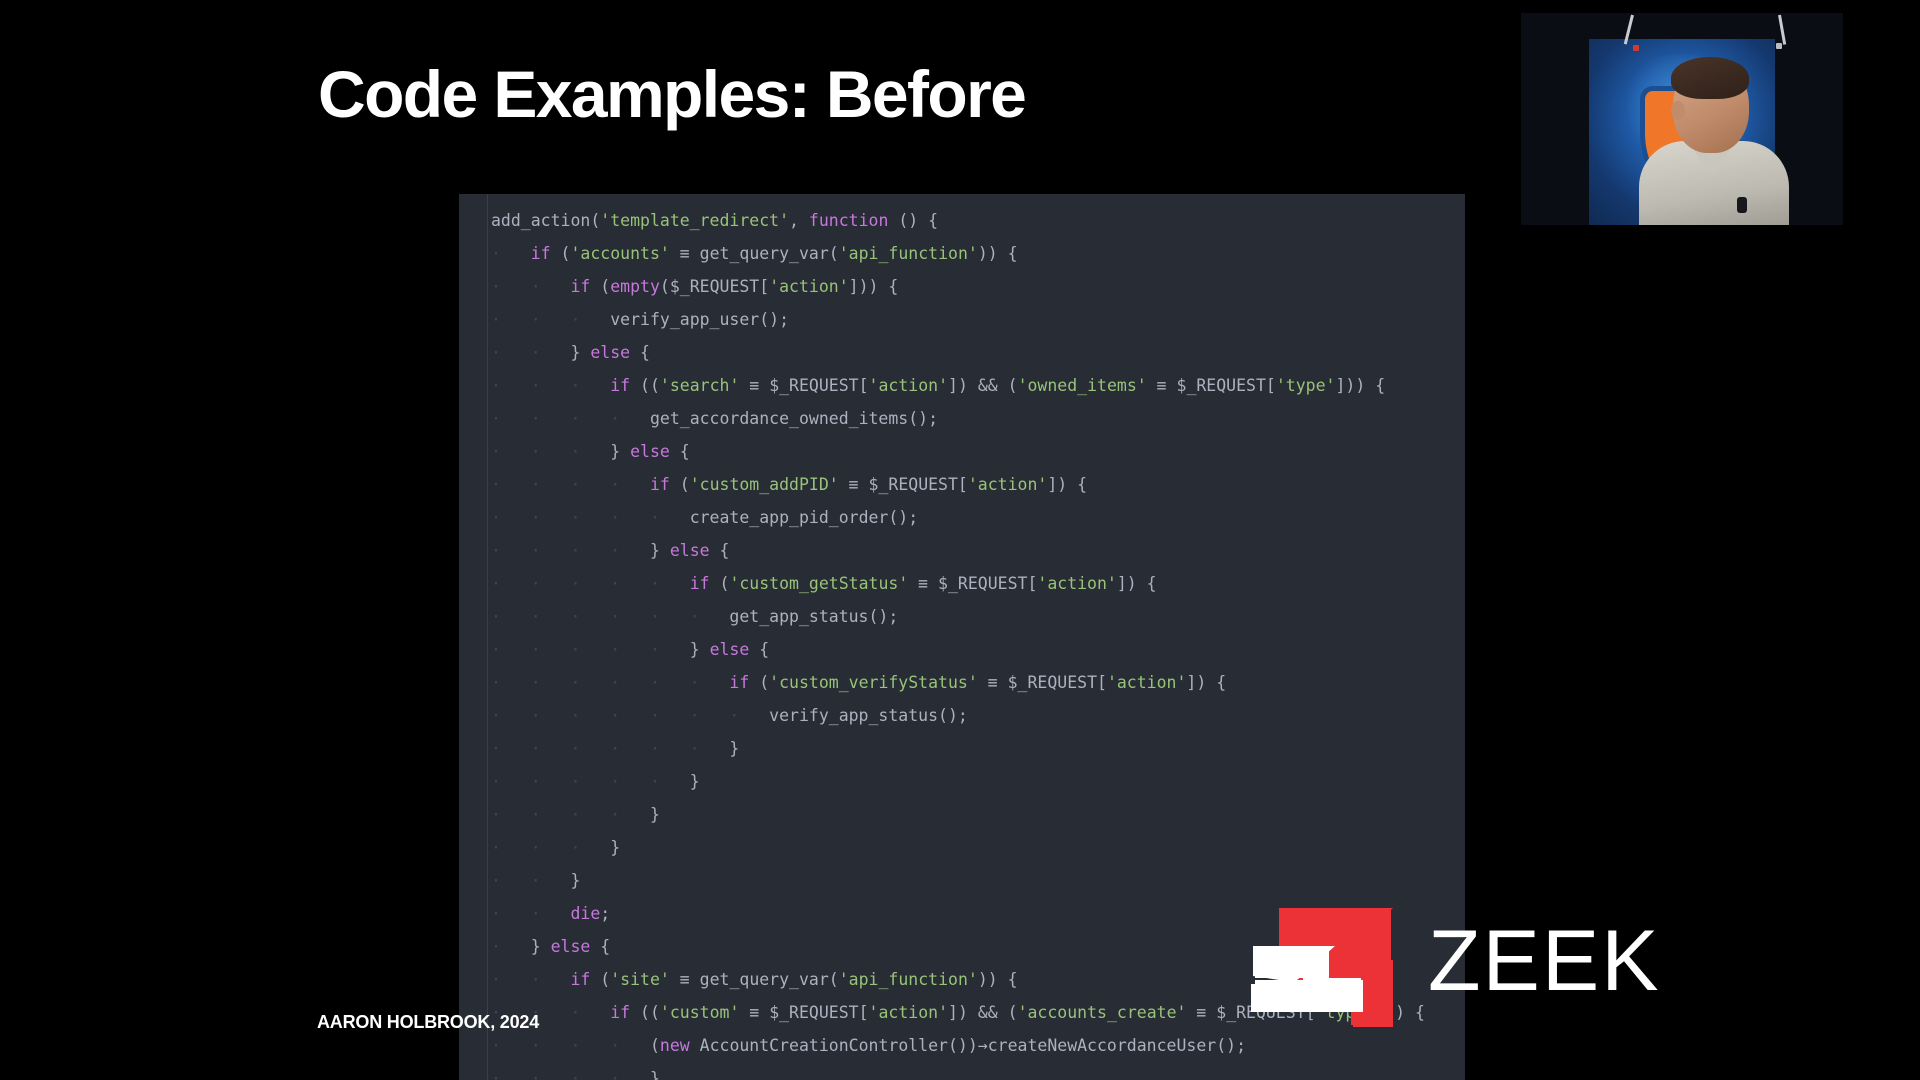 The height and width of the screenshot is (1080, 1920). Describe the element at coordinates (1305, 385) in the screenshot. I see `code-token: 'type'` at that location.